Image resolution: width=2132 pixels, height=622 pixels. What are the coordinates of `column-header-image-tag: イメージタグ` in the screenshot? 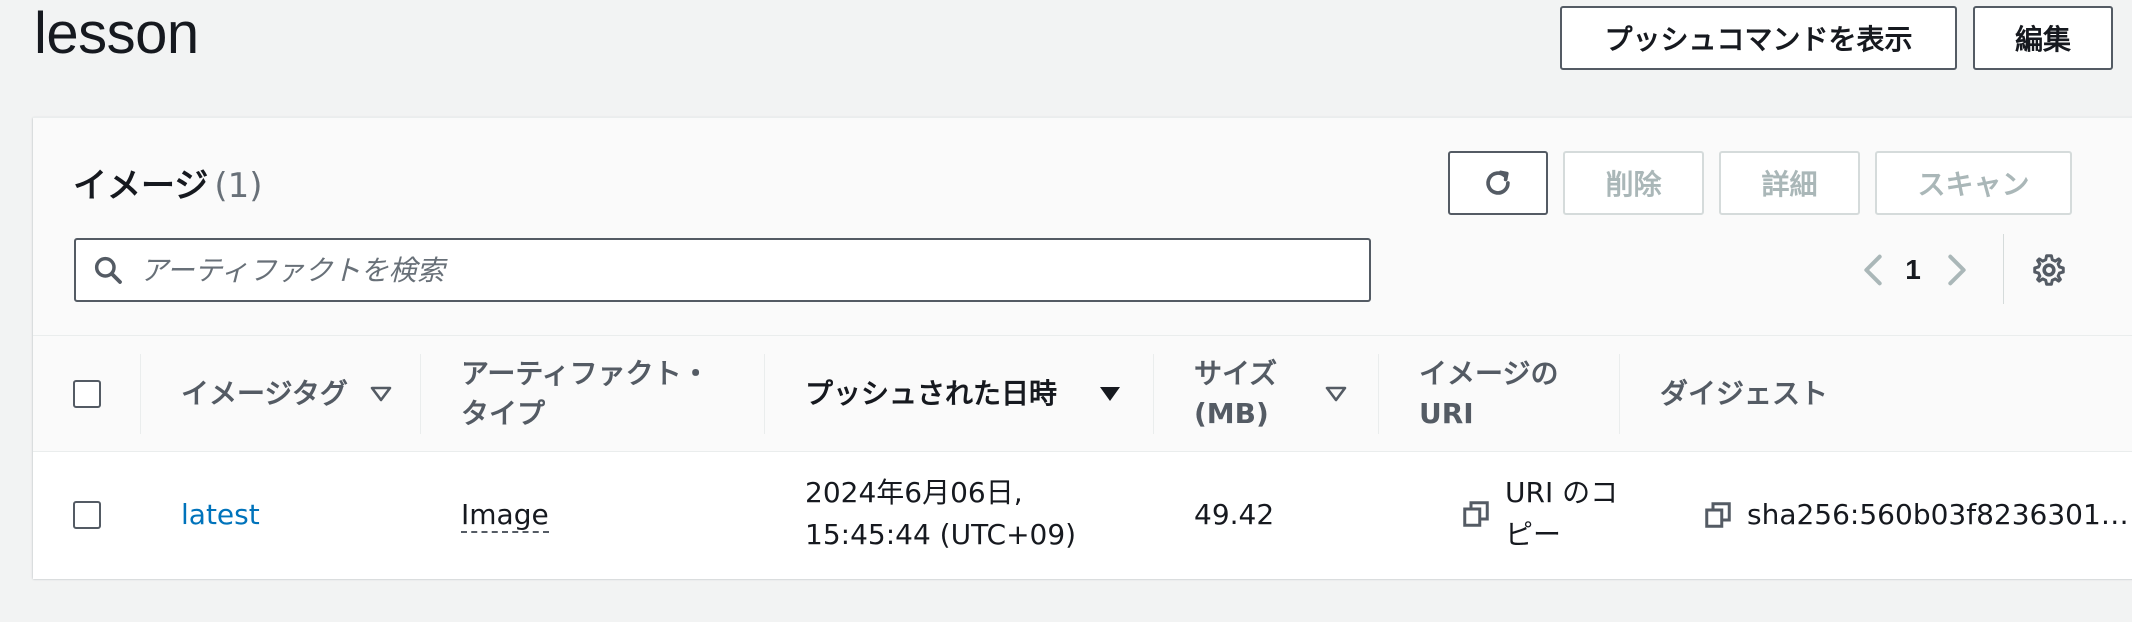 It's located at (301, 394).